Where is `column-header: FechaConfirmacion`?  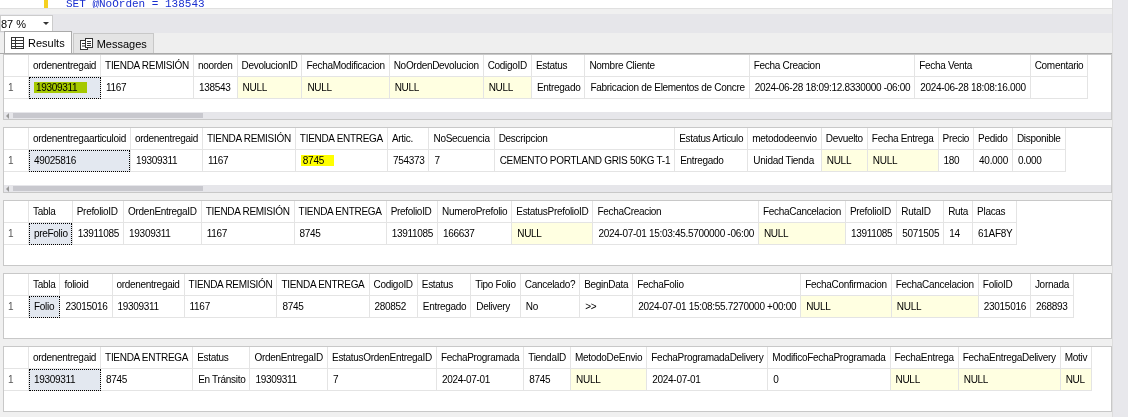 column-header: FechaConfirmacion is located at coordinates (846, 285).